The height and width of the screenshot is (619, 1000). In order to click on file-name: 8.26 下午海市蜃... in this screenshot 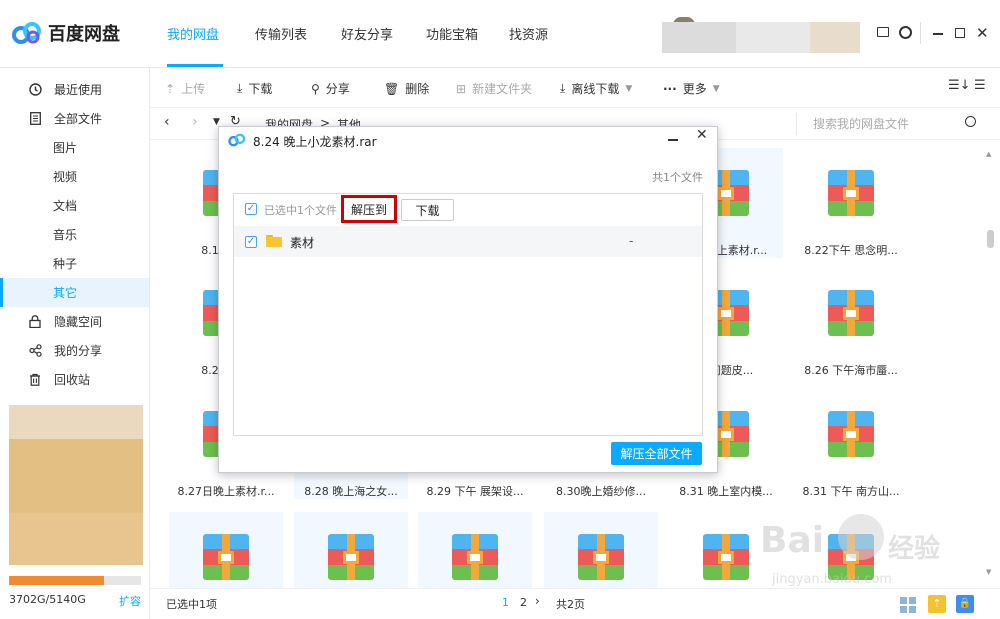, I will do `click(851, 370)`.